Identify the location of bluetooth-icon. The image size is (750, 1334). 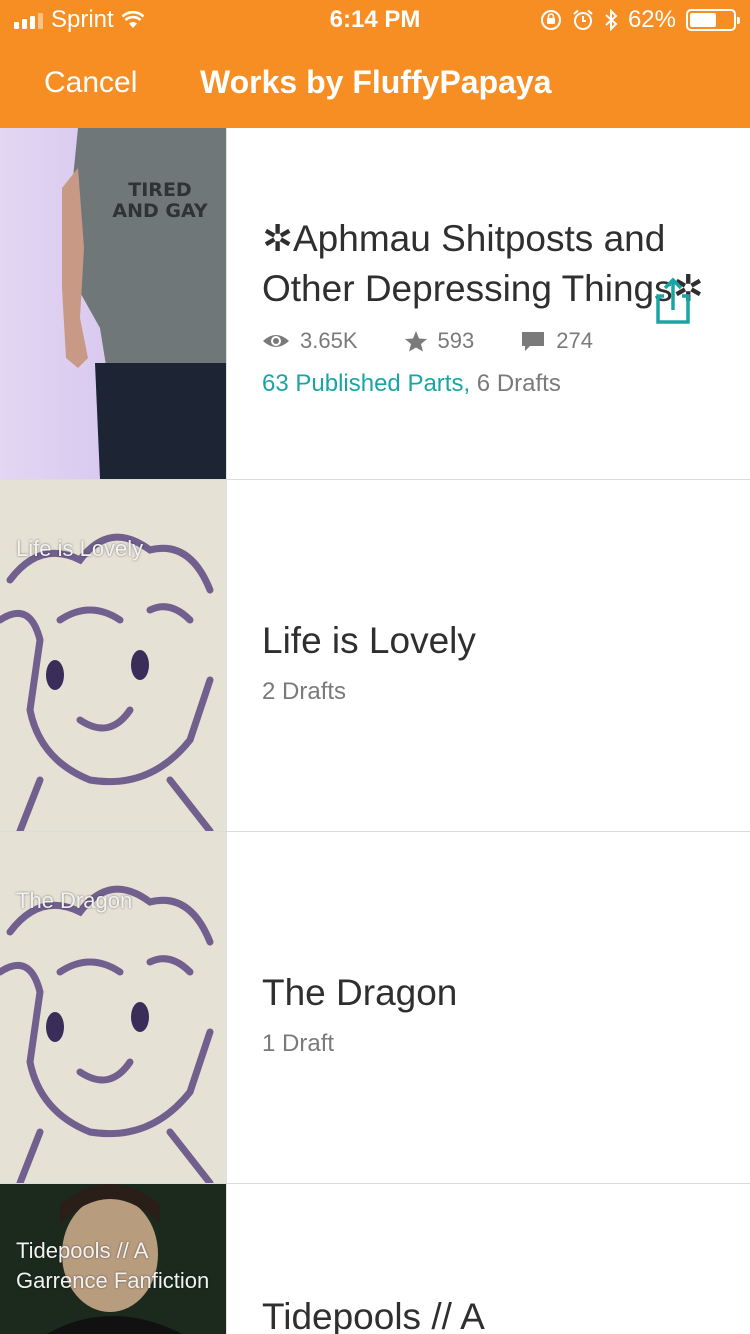
(611, 20).